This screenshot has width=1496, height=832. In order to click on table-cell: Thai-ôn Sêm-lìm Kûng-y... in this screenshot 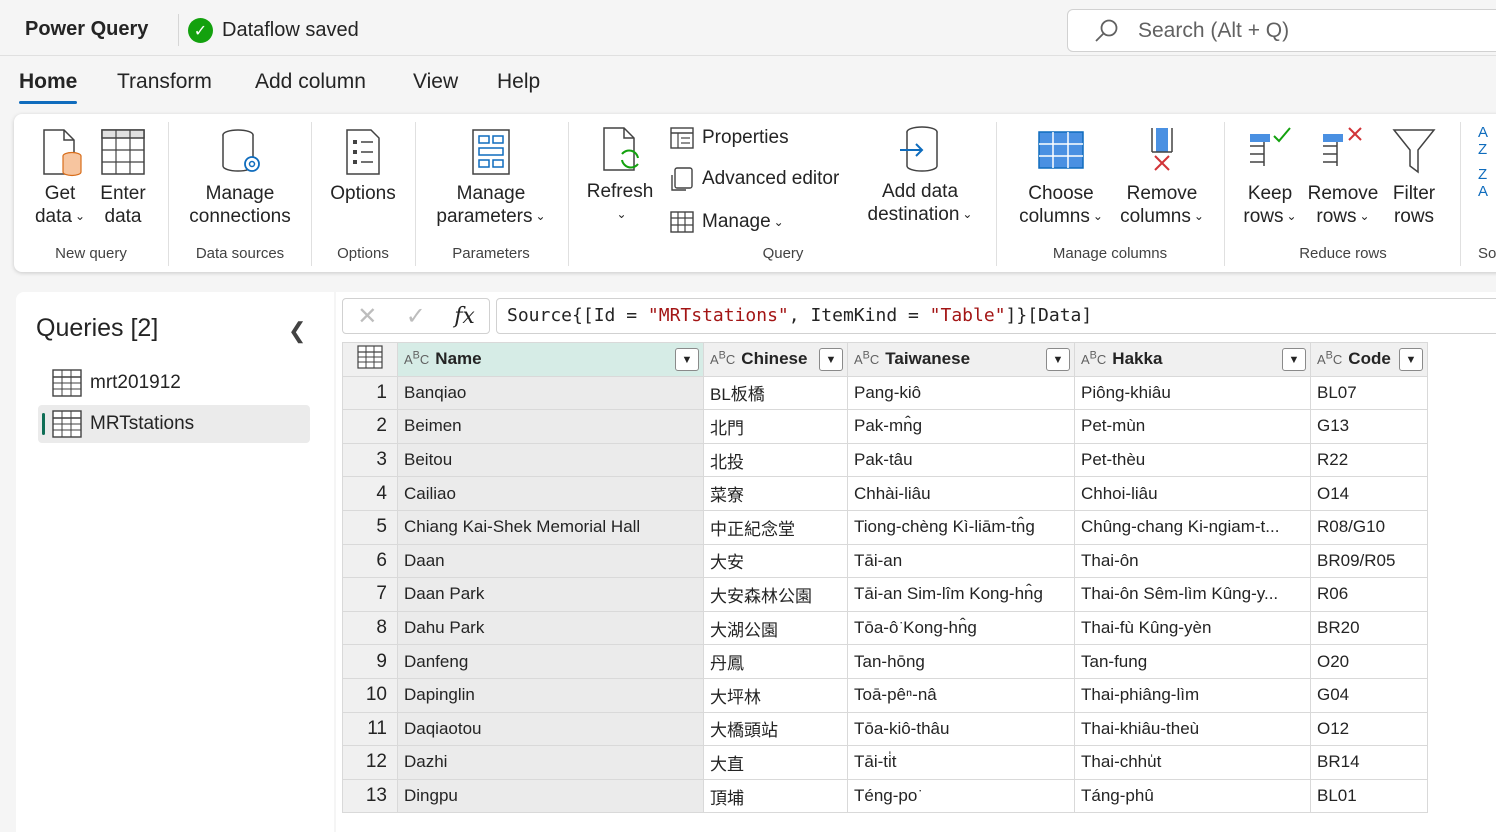, I will do `click(1192, 594)`.